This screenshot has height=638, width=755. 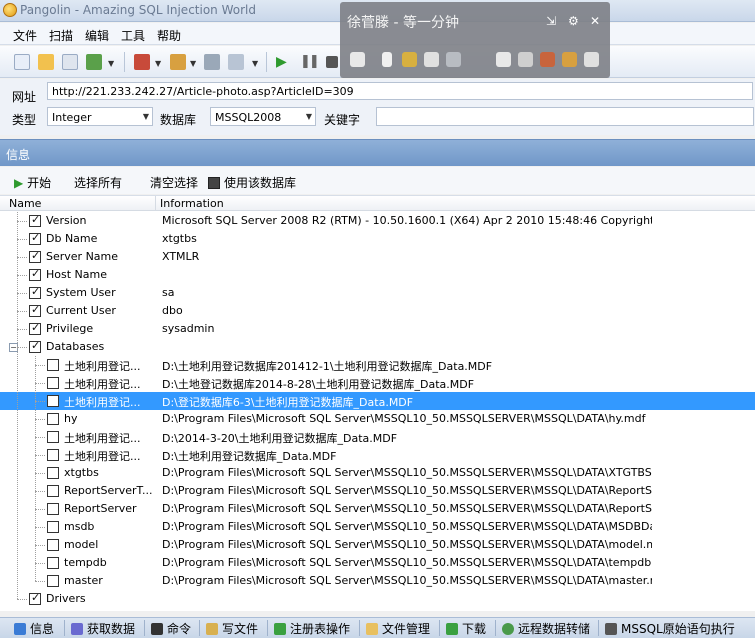 I want to click on share-icon, so click(x=569, y=59).